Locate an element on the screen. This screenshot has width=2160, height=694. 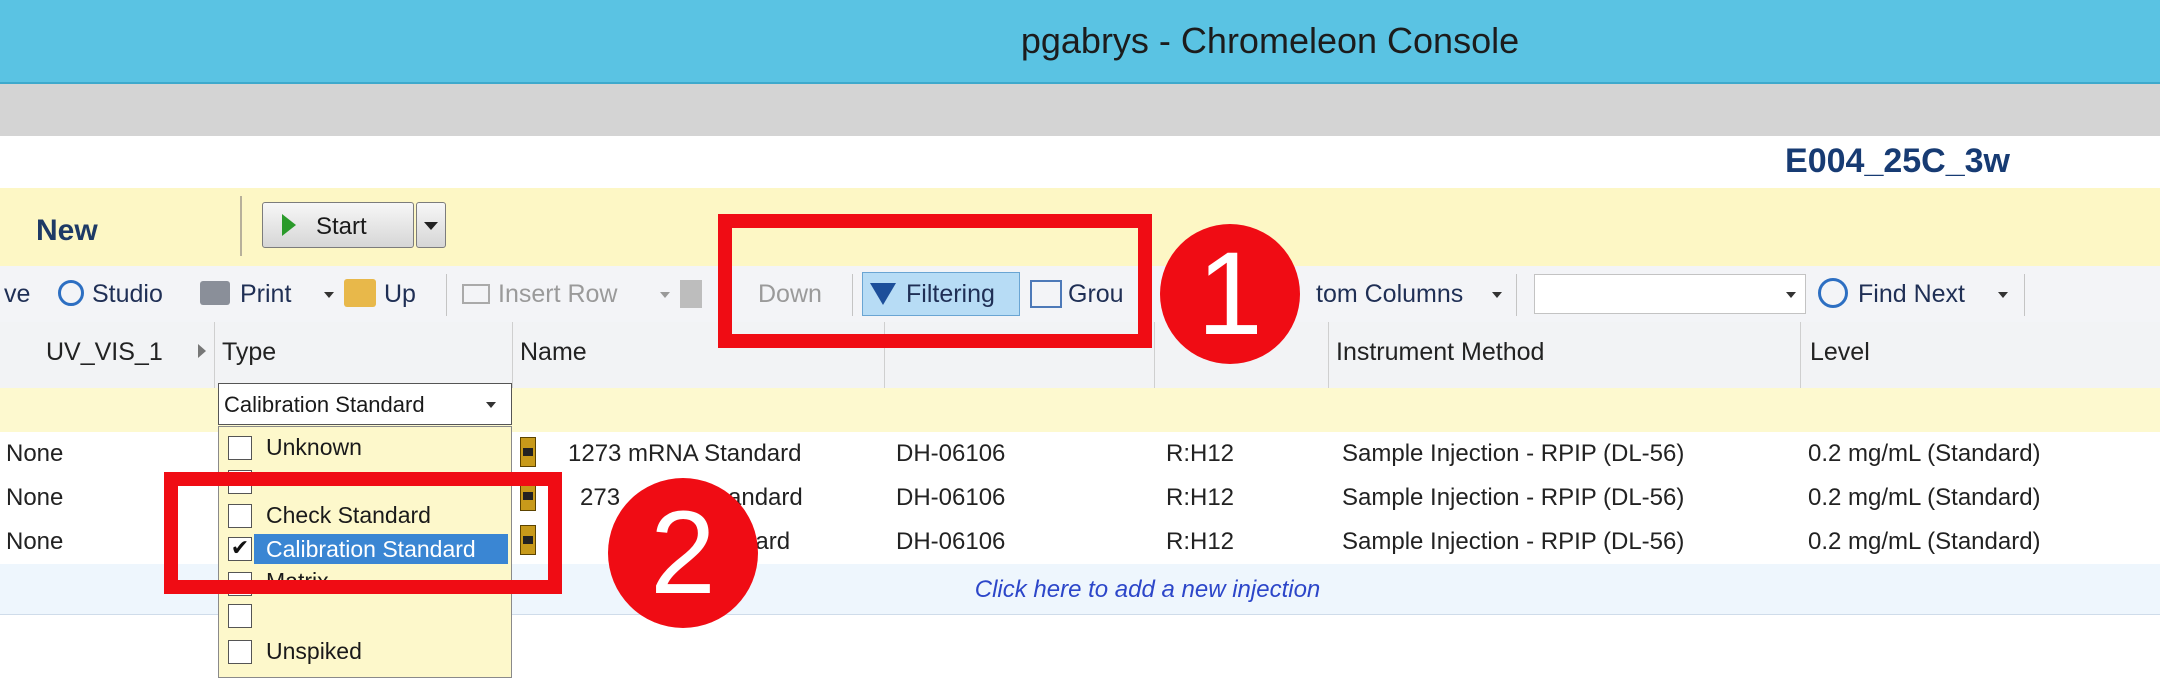
chevron-right-icon is located at coordinates (202, 351).